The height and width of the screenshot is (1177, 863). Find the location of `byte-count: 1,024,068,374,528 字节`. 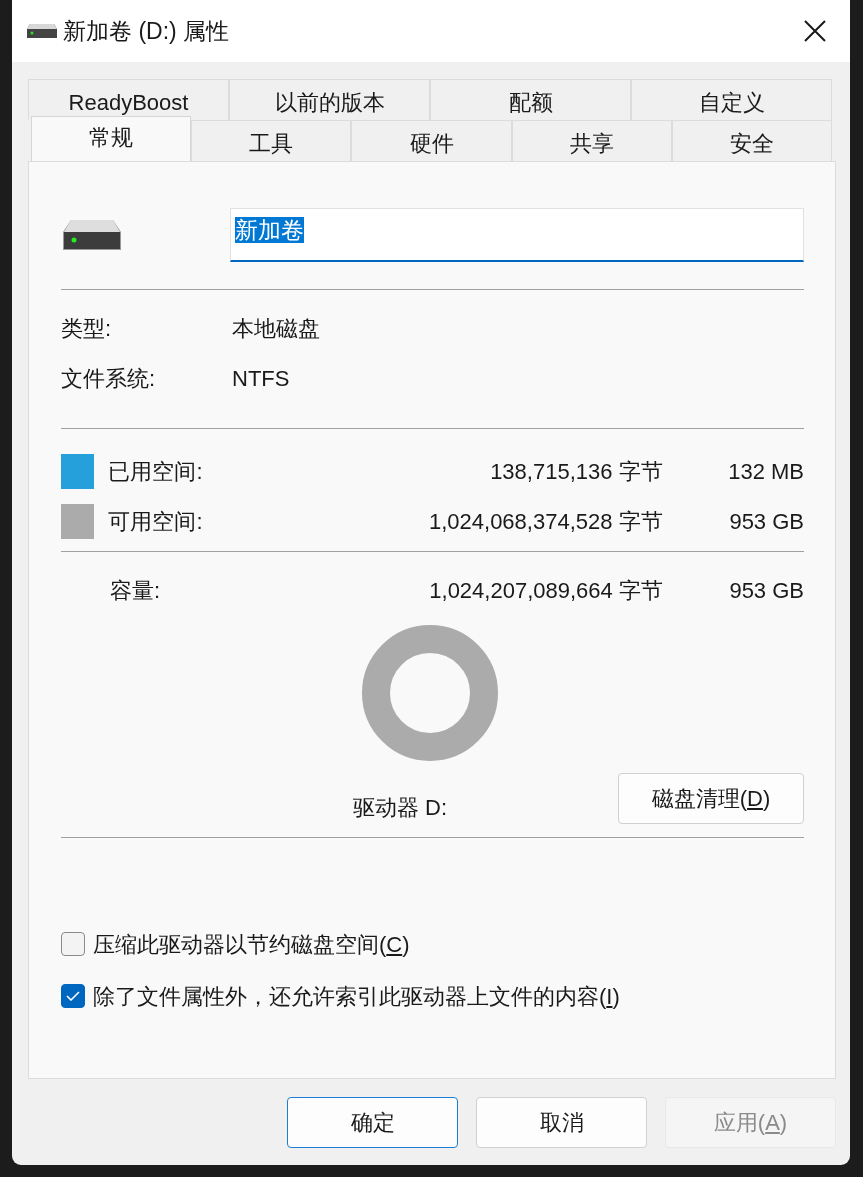

byte-count: 1,024,068,374,528 字节 is located at coordinates (545, 521).